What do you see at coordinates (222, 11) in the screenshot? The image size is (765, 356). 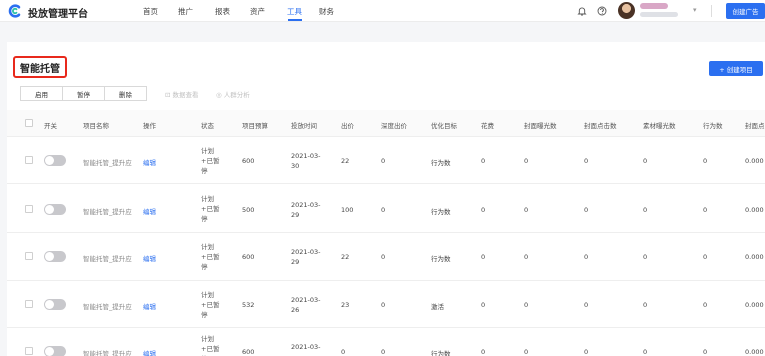 I see `nav-reports: 报表` at bounding box center [222, 11].